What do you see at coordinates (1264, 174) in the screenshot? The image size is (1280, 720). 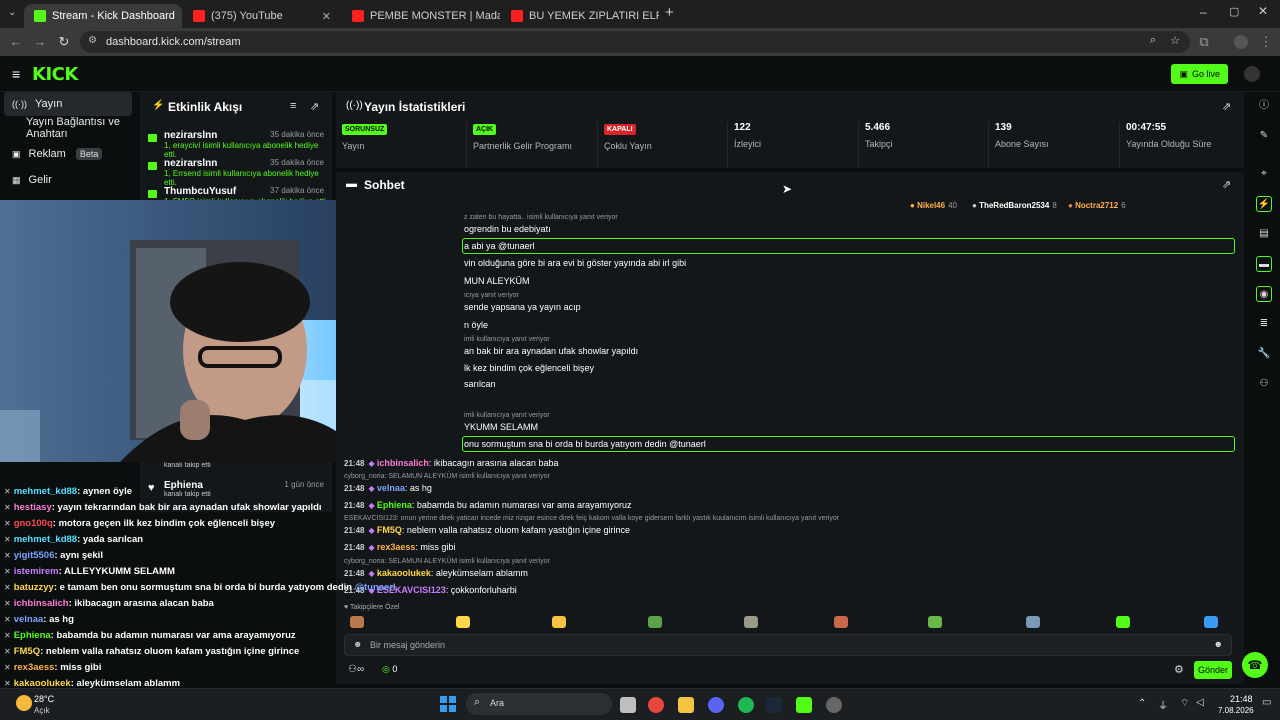 I see `target-icon: ⌖` at bounding box center [1264, 174].